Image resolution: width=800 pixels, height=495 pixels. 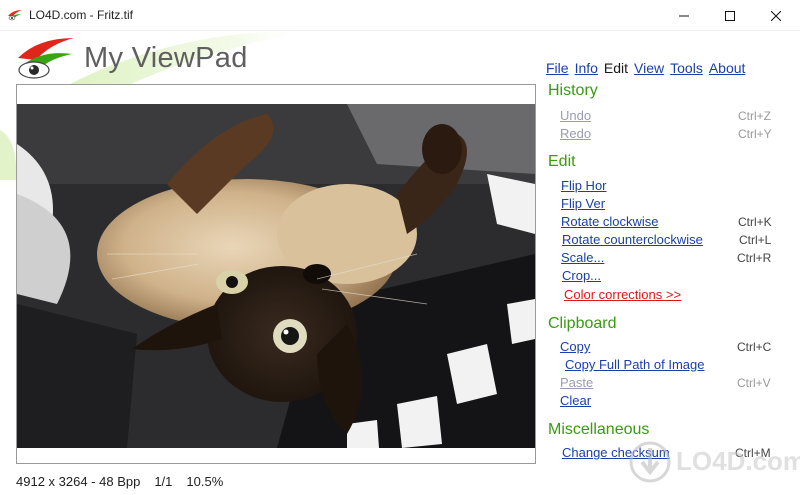 I want to click on menu-view: View, so click(x=649, y=68).